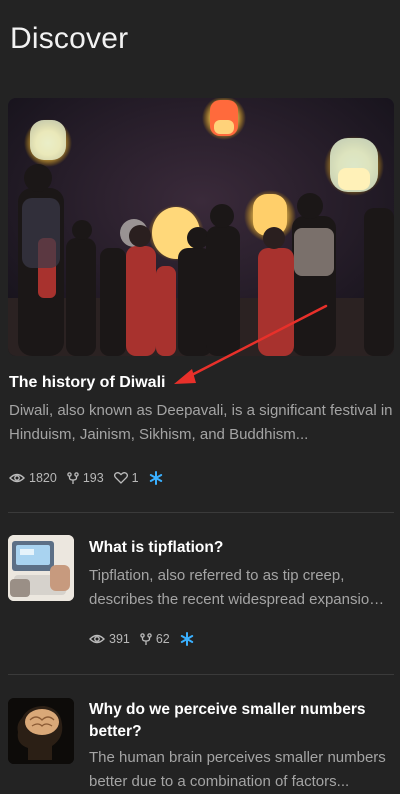  Describe the element at coordinates (162, 639) in the screenshot. I see `forks-count: 62` at that location.